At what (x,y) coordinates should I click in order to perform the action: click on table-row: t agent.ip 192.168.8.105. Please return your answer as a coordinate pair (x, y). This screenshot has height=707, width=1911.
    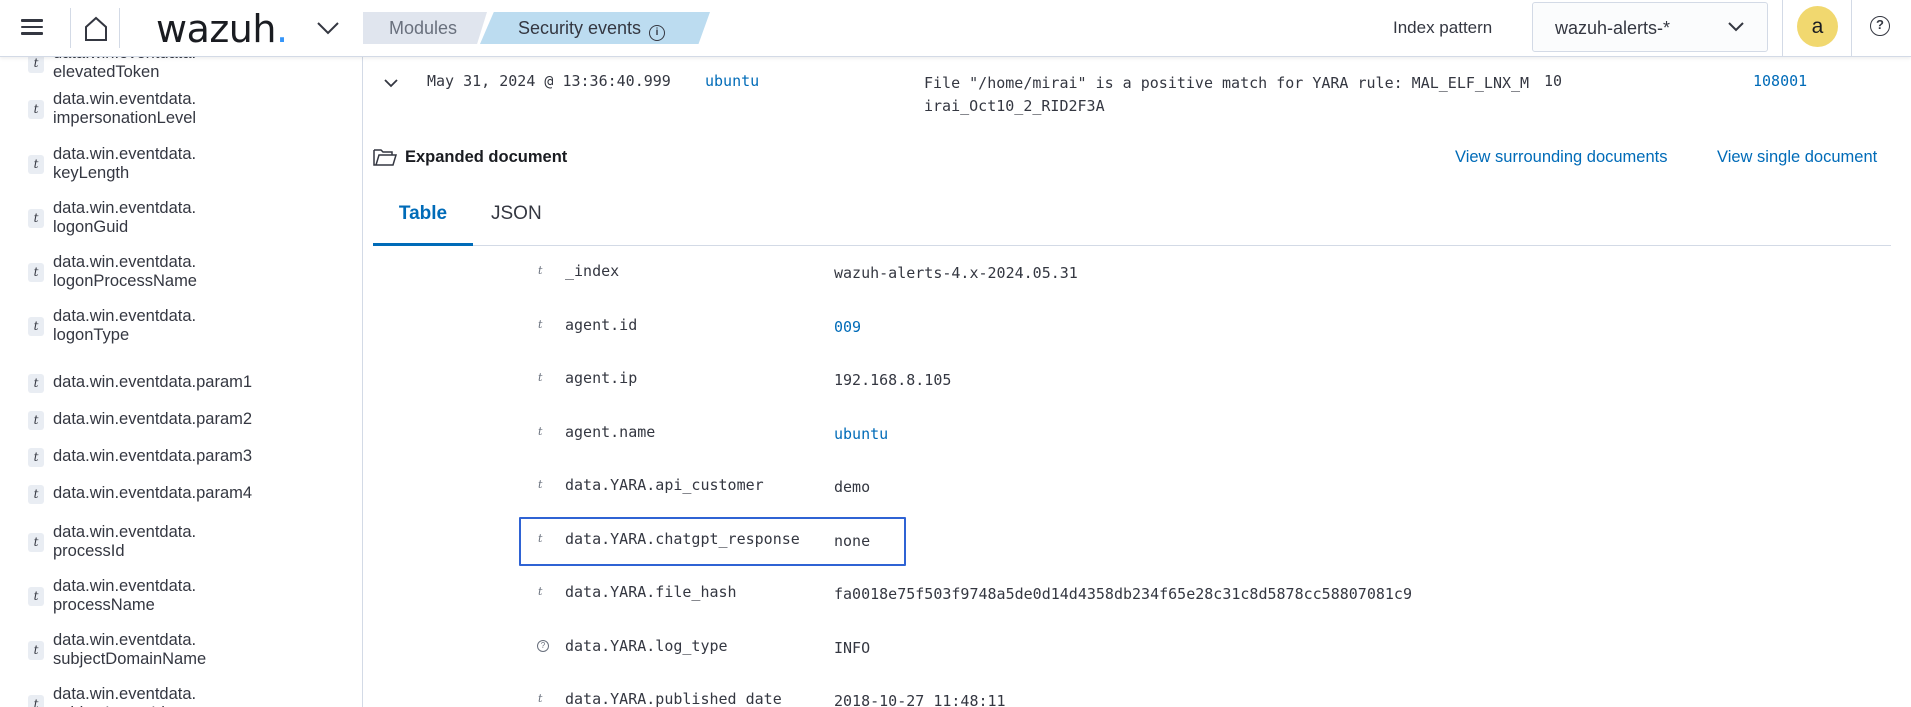
    Looking at the image, I should click on (1137, 387).